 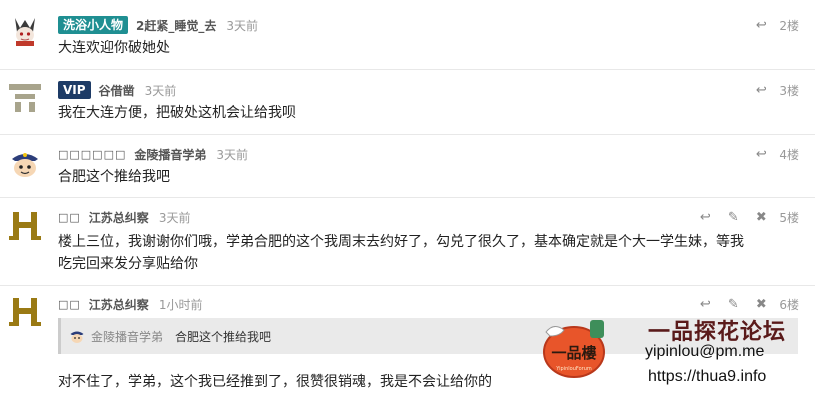 I want to click on watermark-logo: 一品樓 YipinlouForum, so click(x=574, y=349).